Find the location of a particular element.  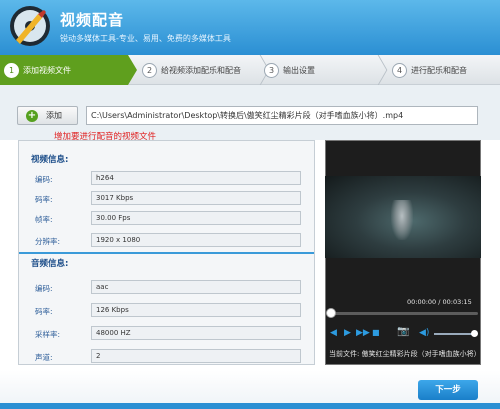

add-file-label: 添加 is located at coordinates (54, 115).